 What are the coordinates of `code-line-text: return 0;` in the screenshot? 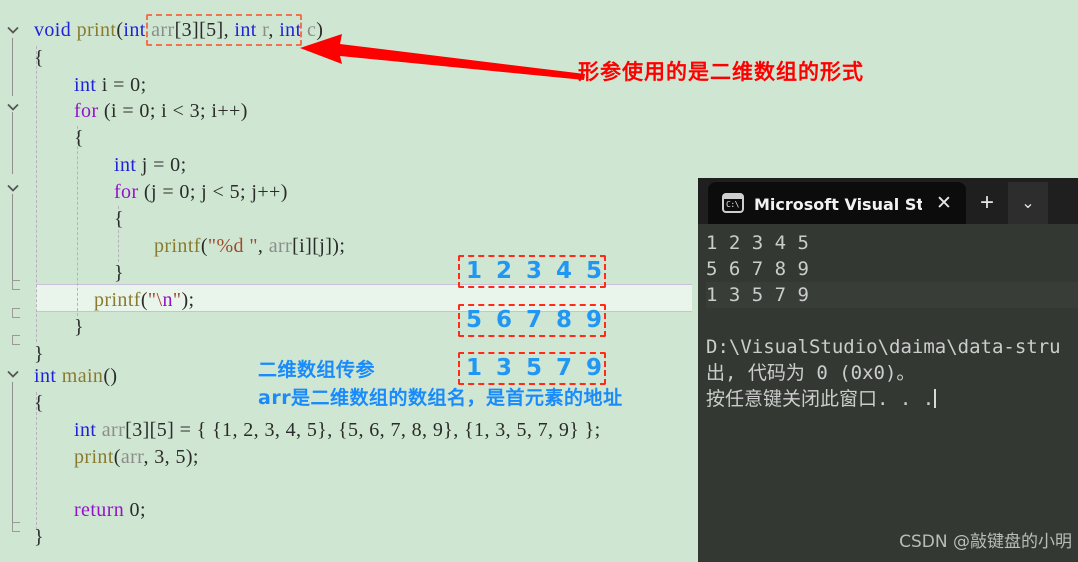 It's located at (73, 510).